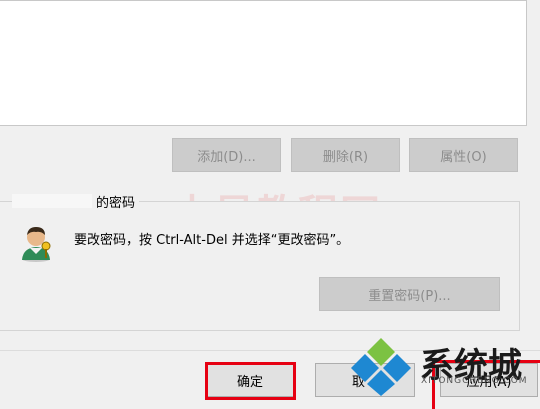 The width and height of the screenshot is (540, 409). What do you see at coordinates (381, 366) in the screenshot?
I see `brand-logo-icon` at bounding box center [381, 366].